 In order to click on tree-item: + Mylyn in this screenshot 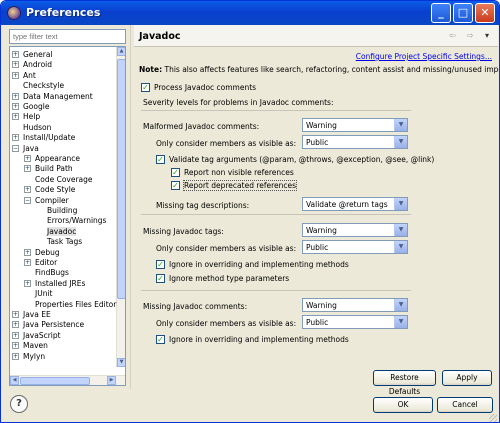, I will do `click(28, 356)`.